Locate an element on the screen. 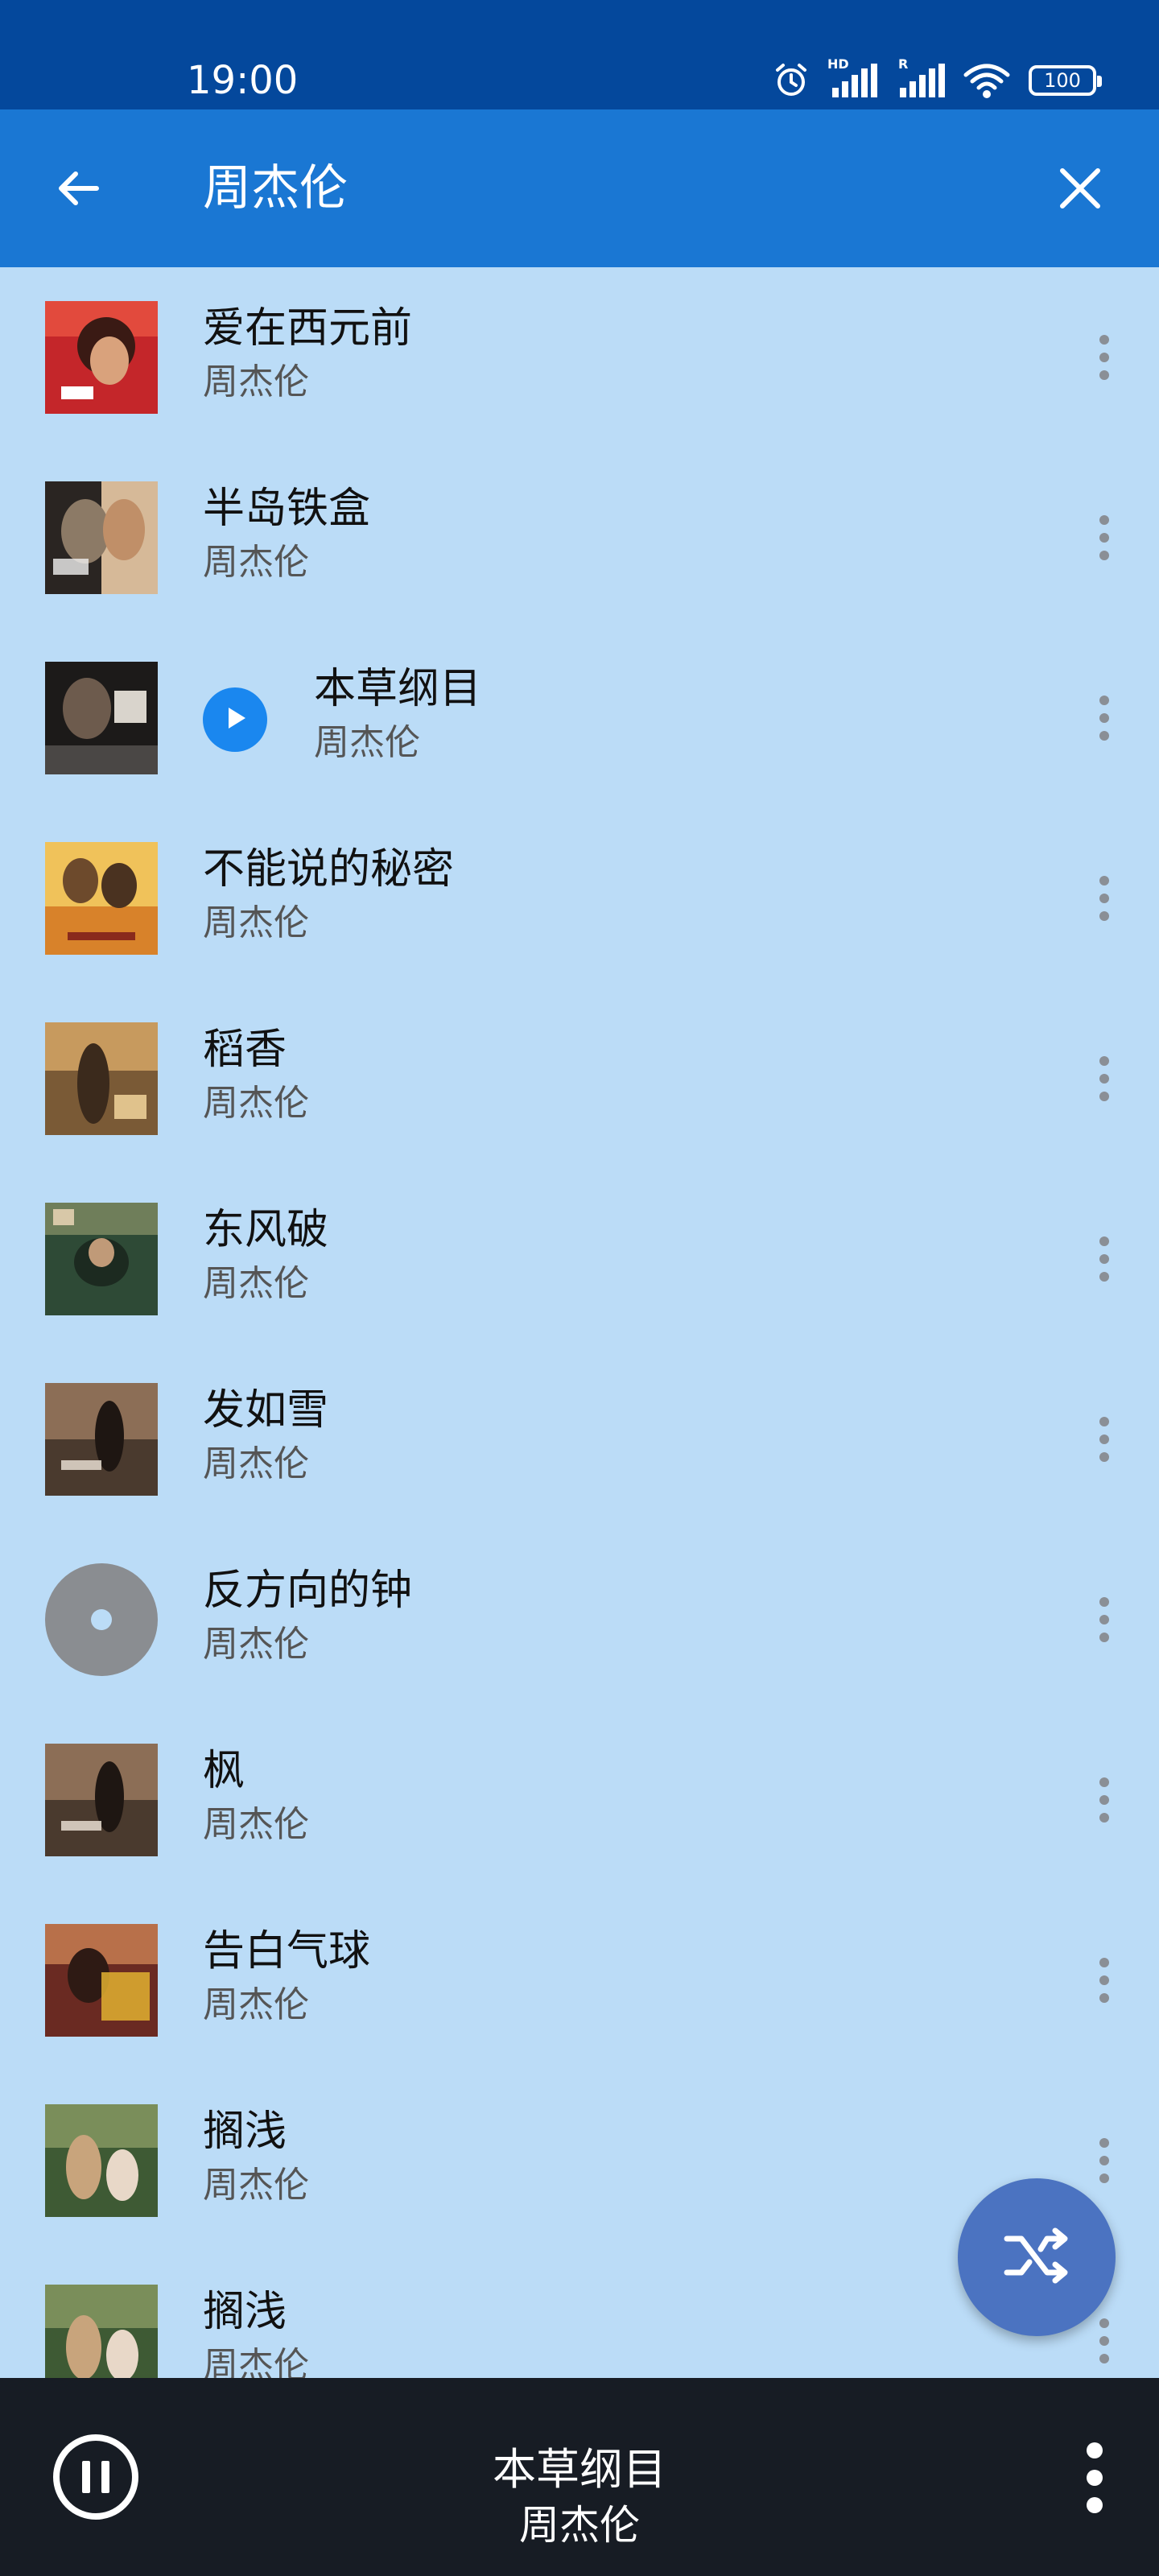 This screenshot has height=2576, width=1159. signal-hd-icon: HD is located at coordinates (852, 78).